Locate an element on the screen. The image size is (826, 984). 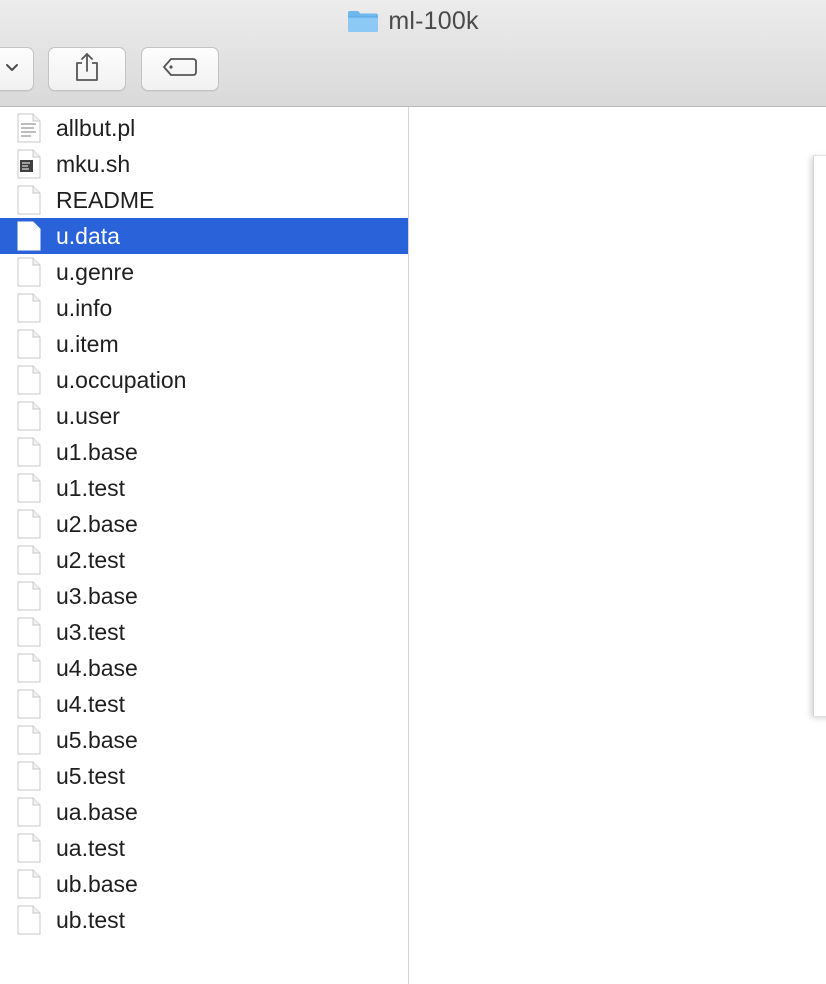
file-name: ub.test is located at coordinates (91, 920).